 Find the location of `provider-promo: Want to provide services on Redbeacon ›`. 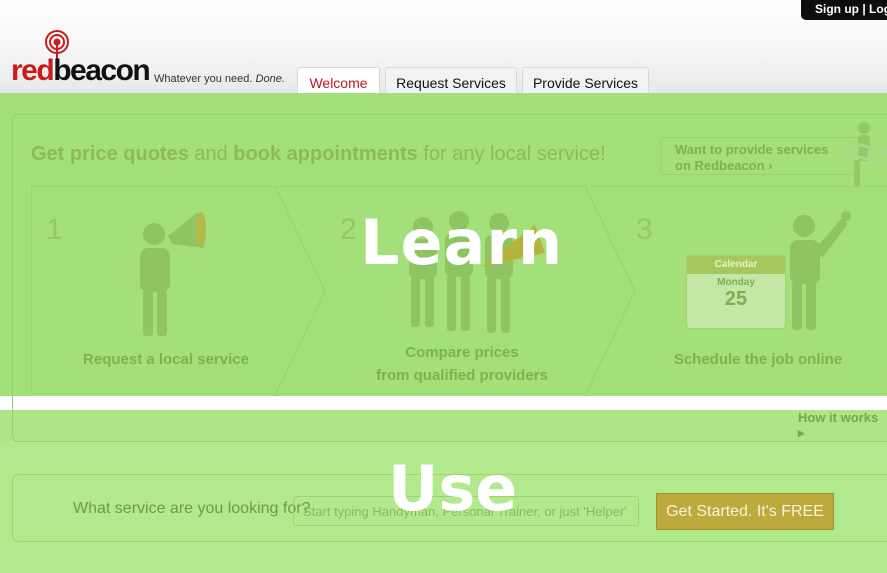

provider-promo: Want to provide services on Redbeacon › is located at coordinates (760, 156).